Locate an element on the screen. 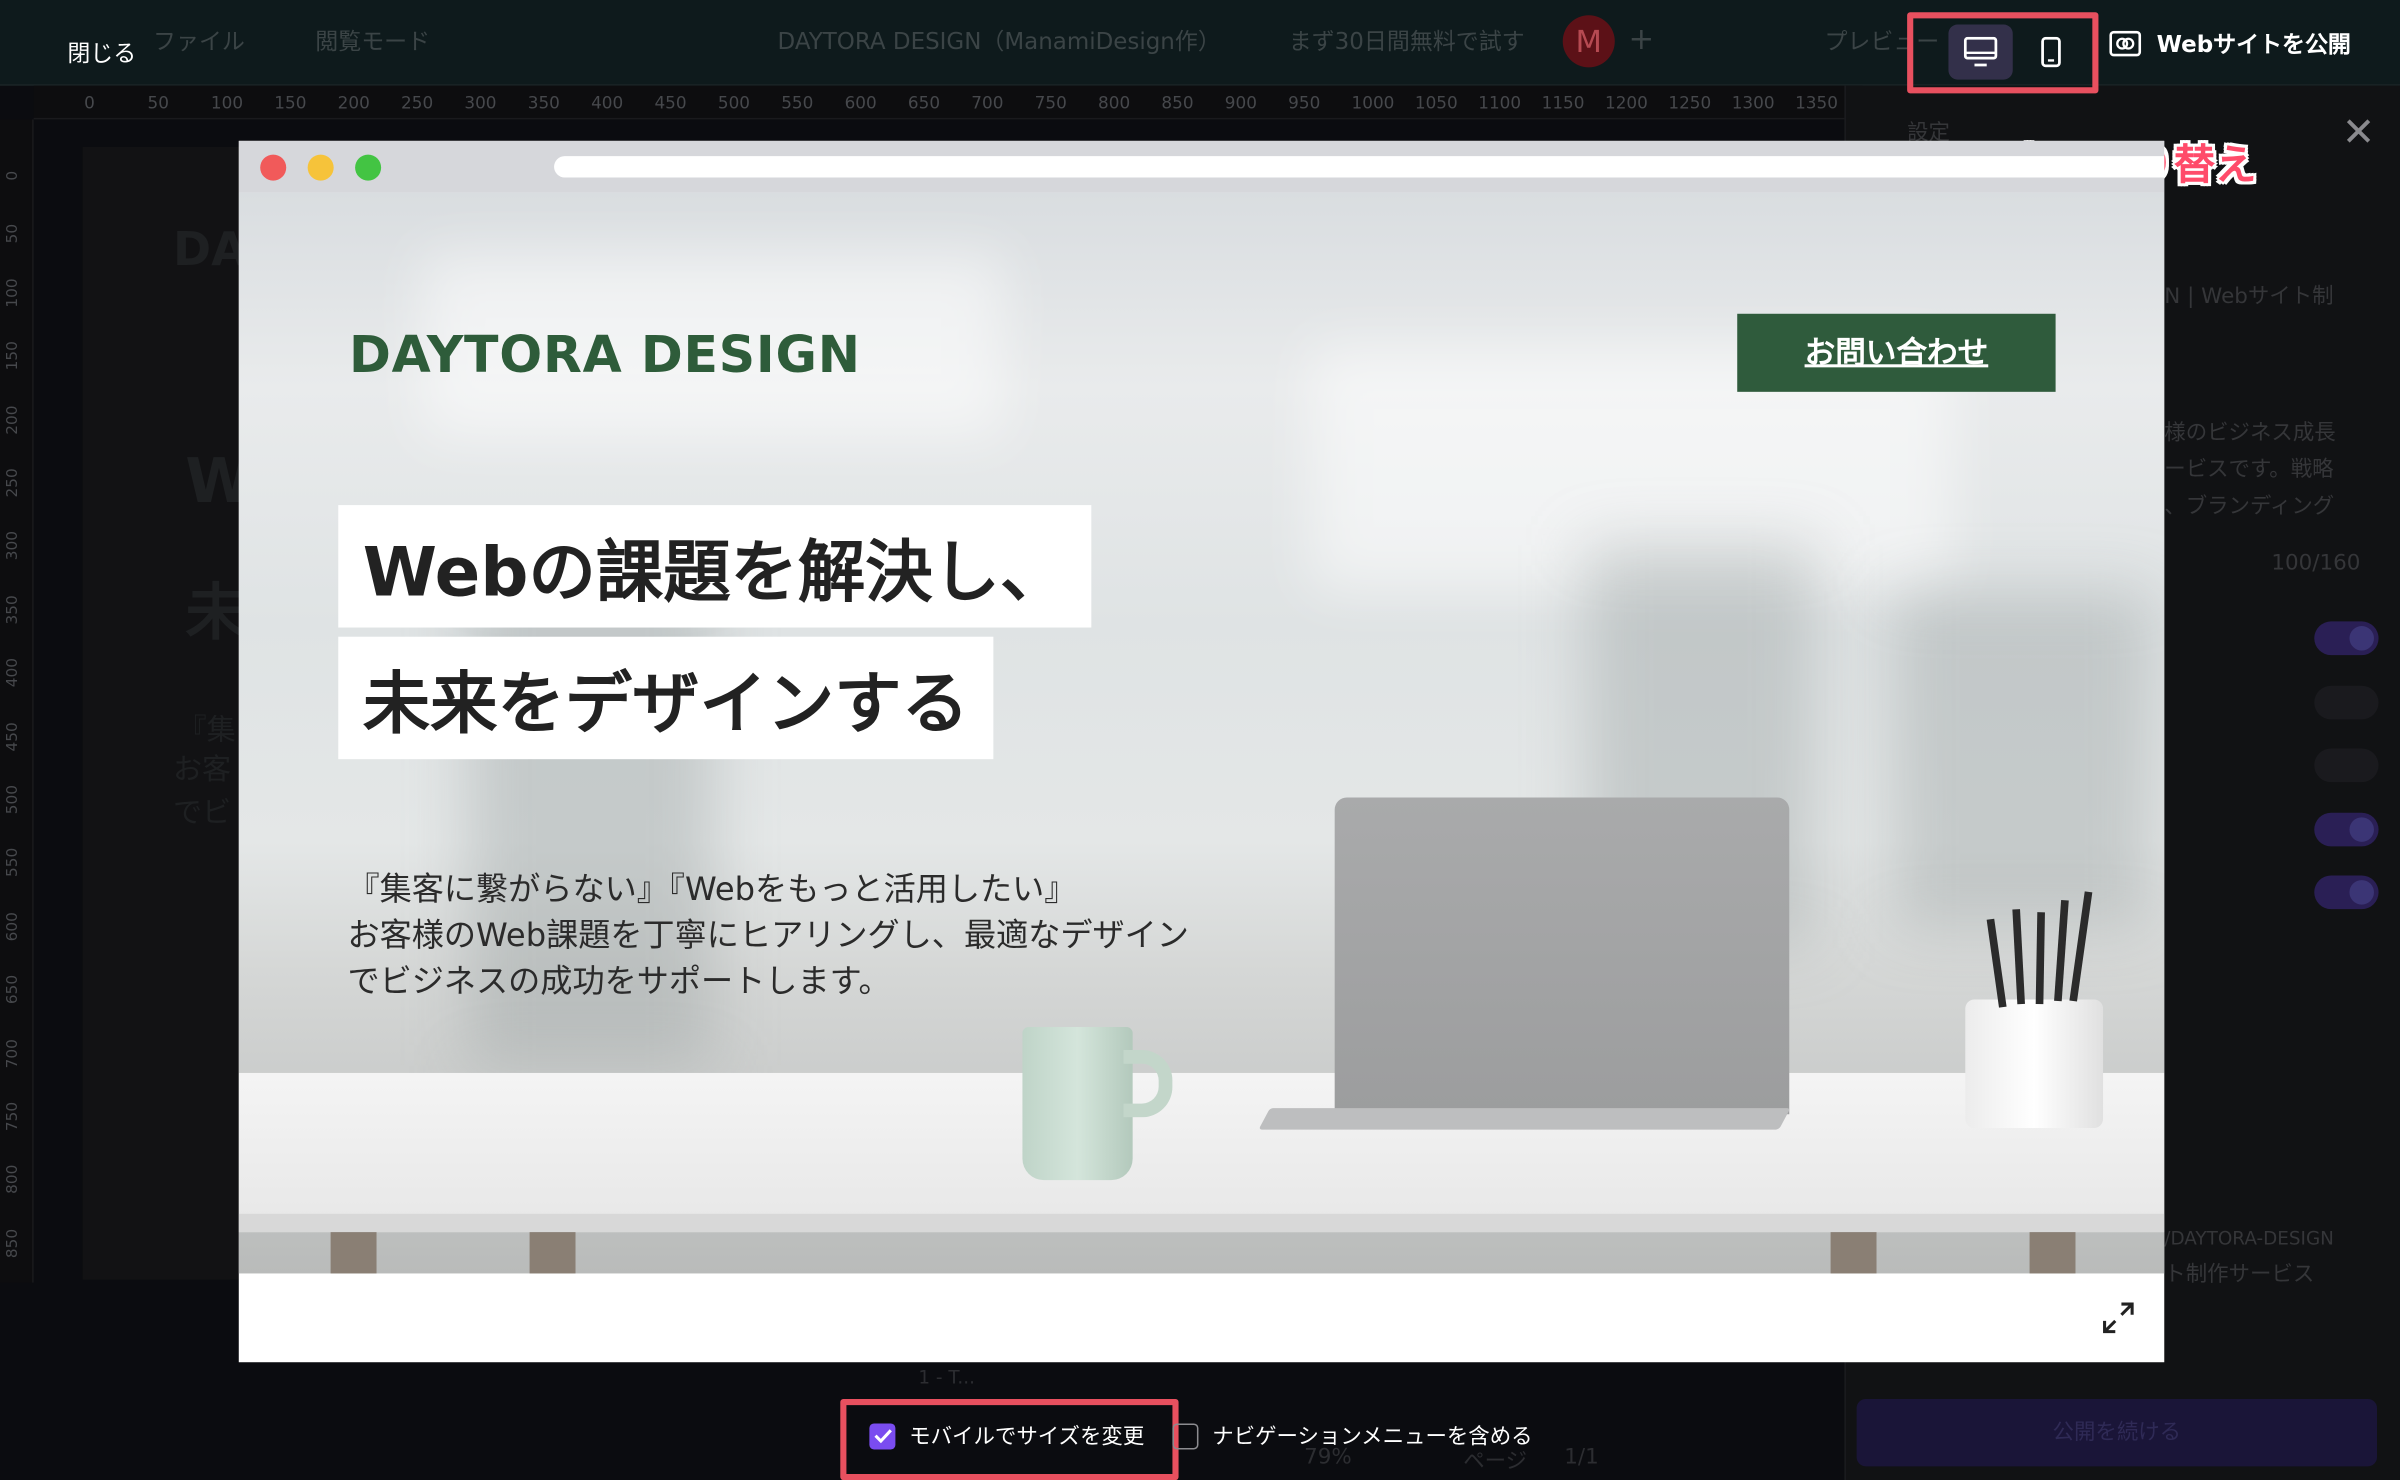 Image resolution: width=2400 pixels, height=1480 pixels. publish-website-button: Webサイトを公開 is located at coordinates (2230, 44).